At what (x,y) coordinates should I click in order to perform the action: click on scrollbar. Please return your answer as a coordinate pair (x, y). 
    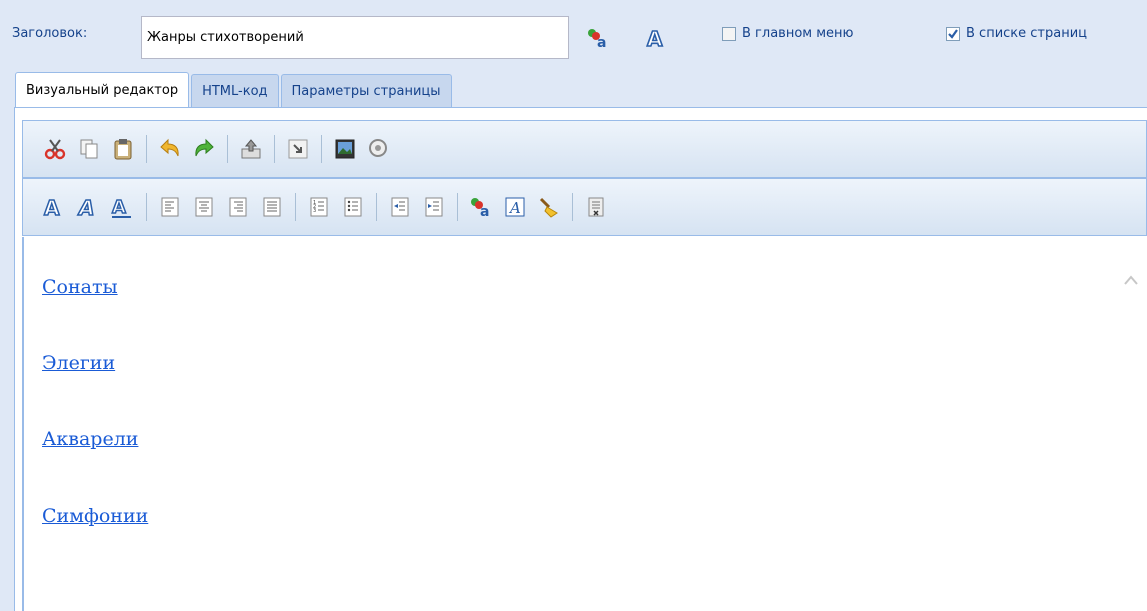
    Looking at the image, I should click on (1130, 424).